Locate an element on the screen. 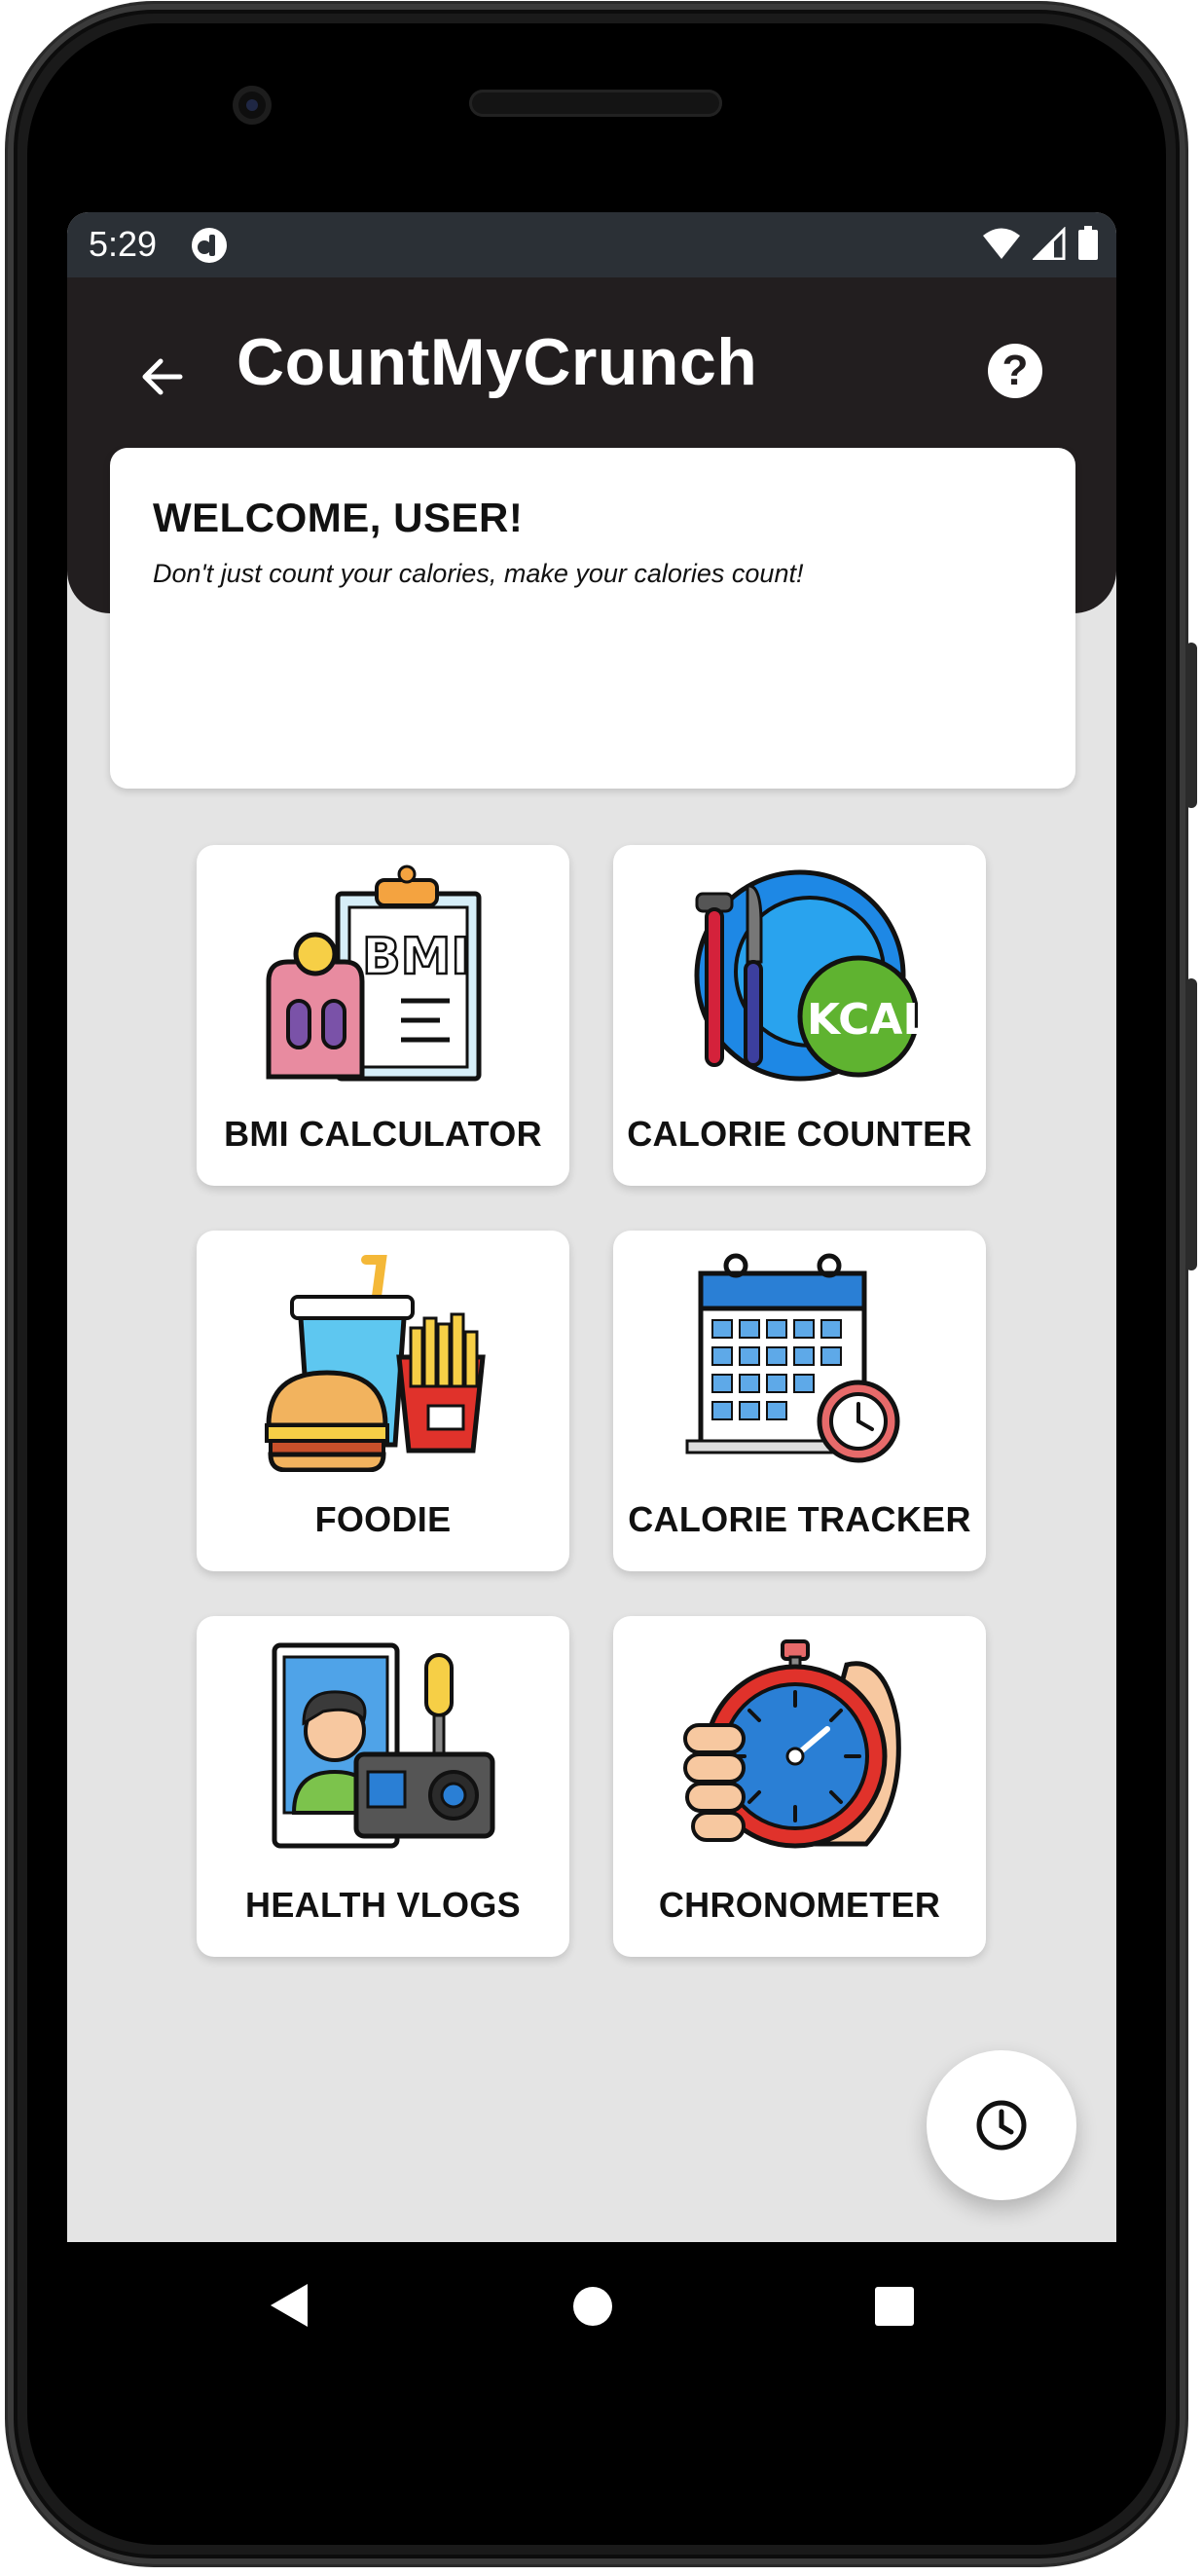 The width and height of the screenshot is (1202, 2576). app-notification-icon is located at coordinates (210, 248).